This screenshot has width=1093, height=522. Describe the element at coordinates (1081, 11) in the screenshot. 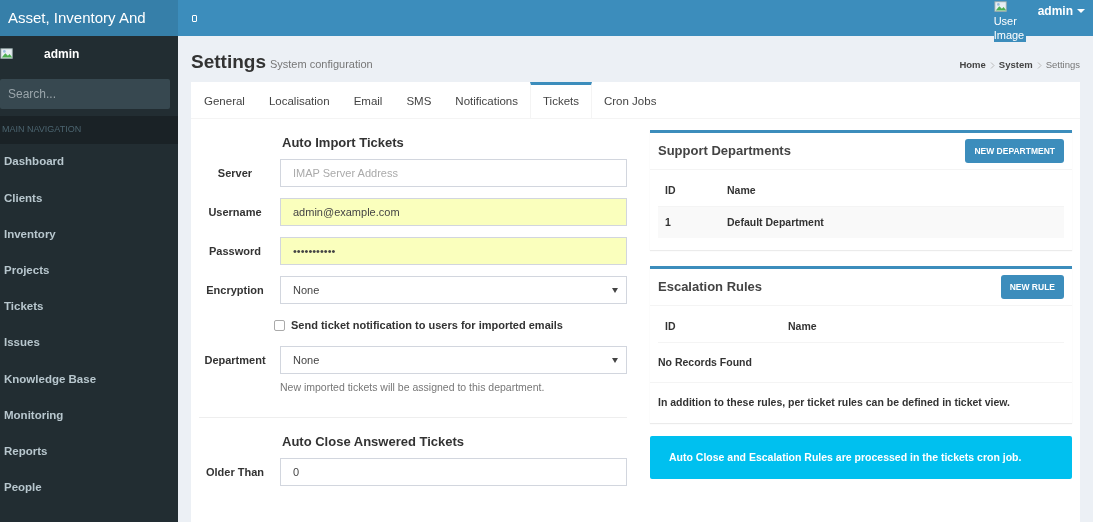

I see `caret-icon` at that location.